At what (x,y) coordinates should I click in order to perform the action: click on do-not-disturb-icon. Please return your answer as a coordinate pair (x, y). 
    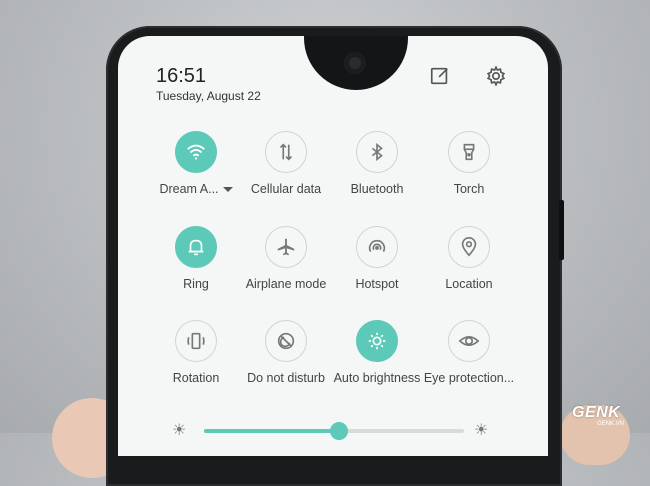
    Looking at the image, I should click on (286, 341).